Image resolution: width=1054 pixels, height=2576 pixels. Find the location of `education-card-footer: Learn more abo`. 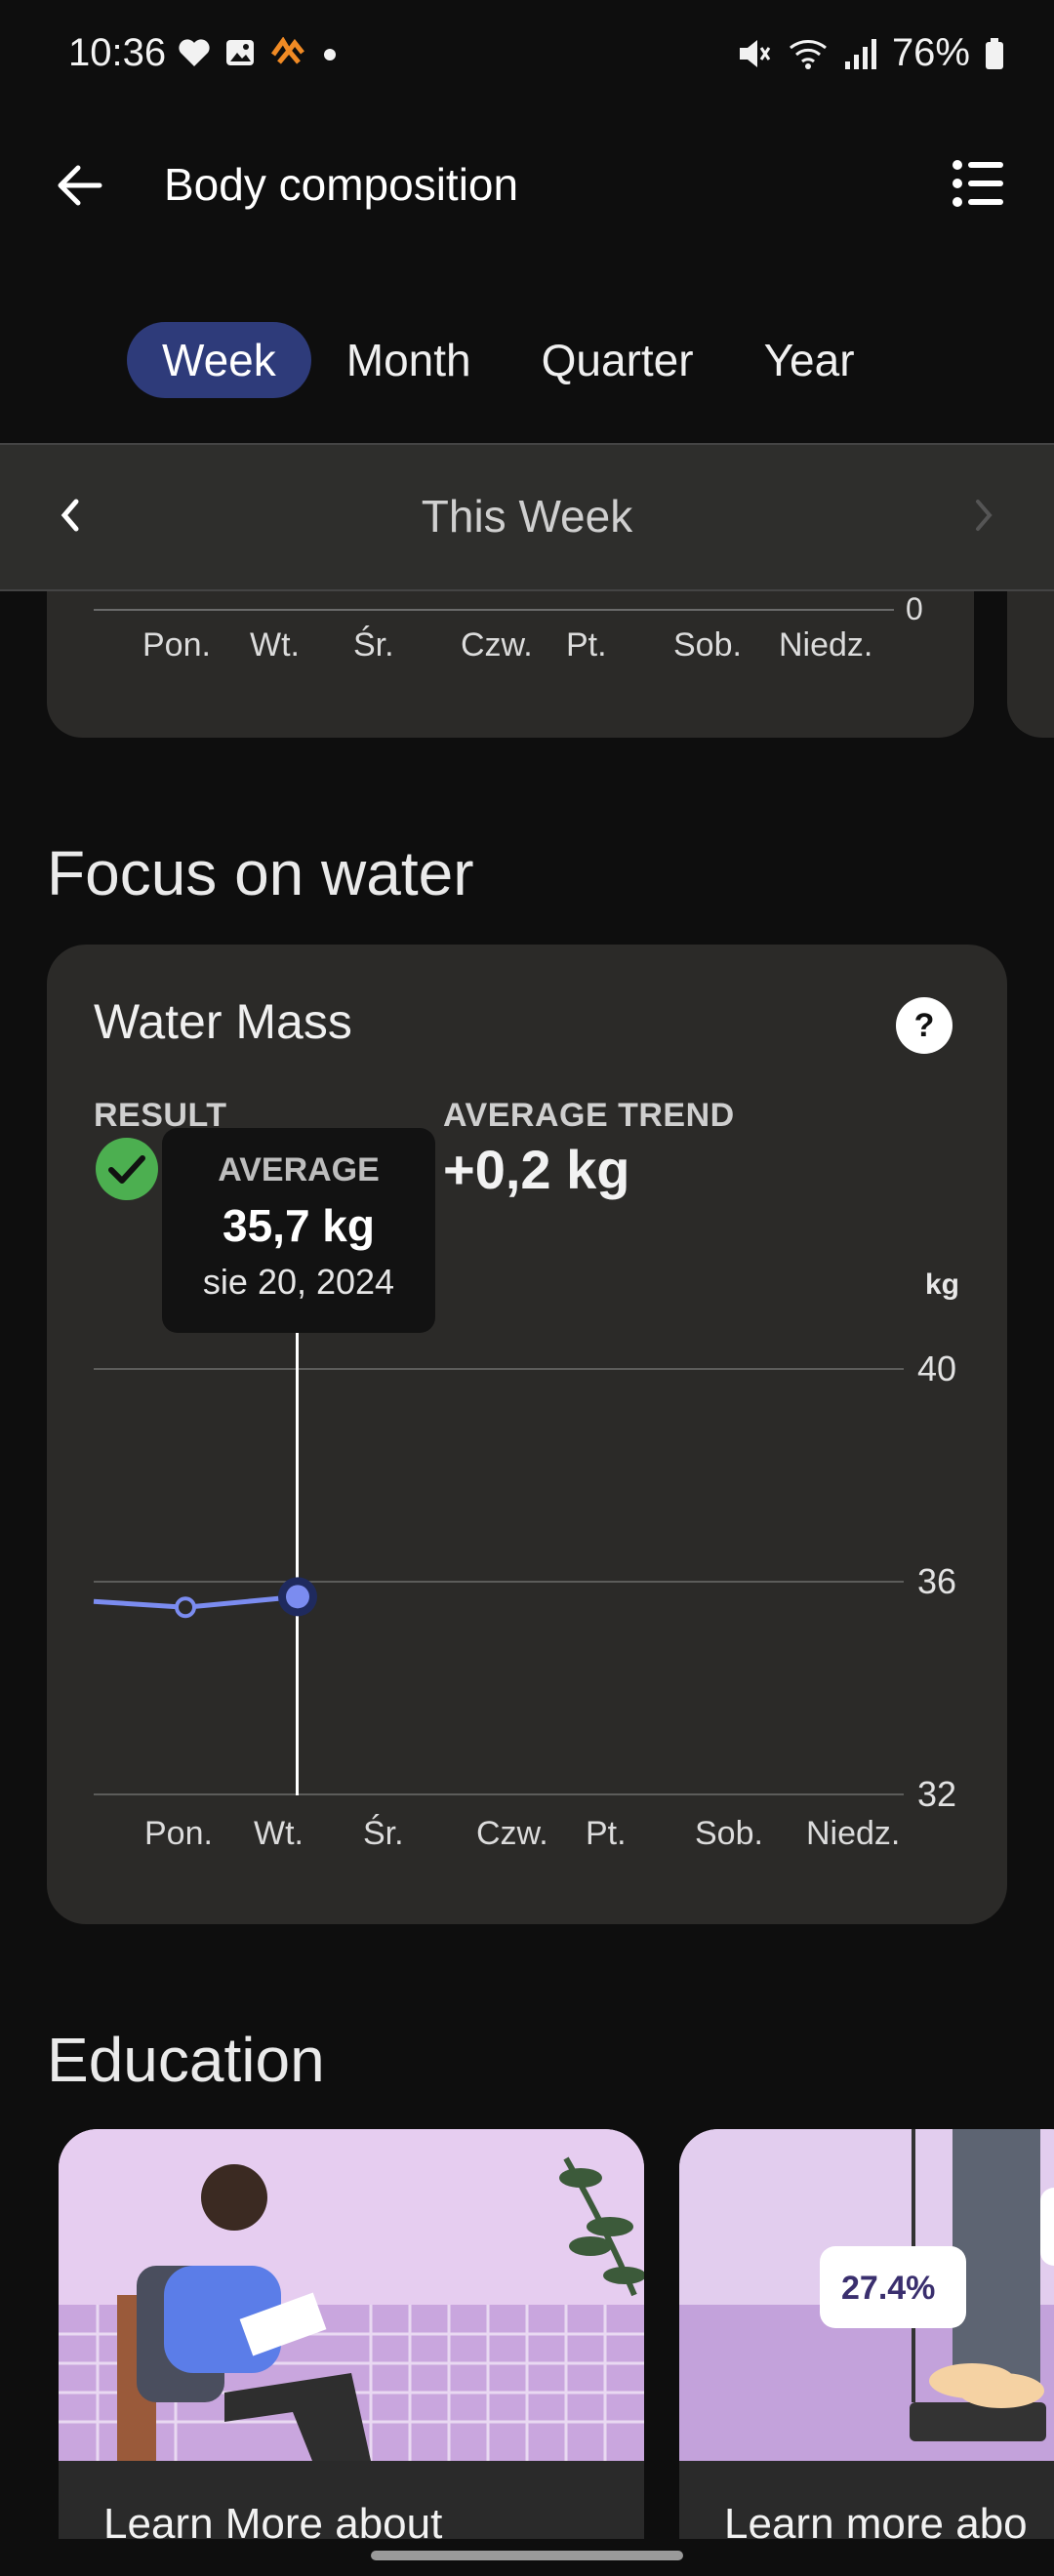

education-card-footer: Learn more abo is located at coordinates (866, 2500).